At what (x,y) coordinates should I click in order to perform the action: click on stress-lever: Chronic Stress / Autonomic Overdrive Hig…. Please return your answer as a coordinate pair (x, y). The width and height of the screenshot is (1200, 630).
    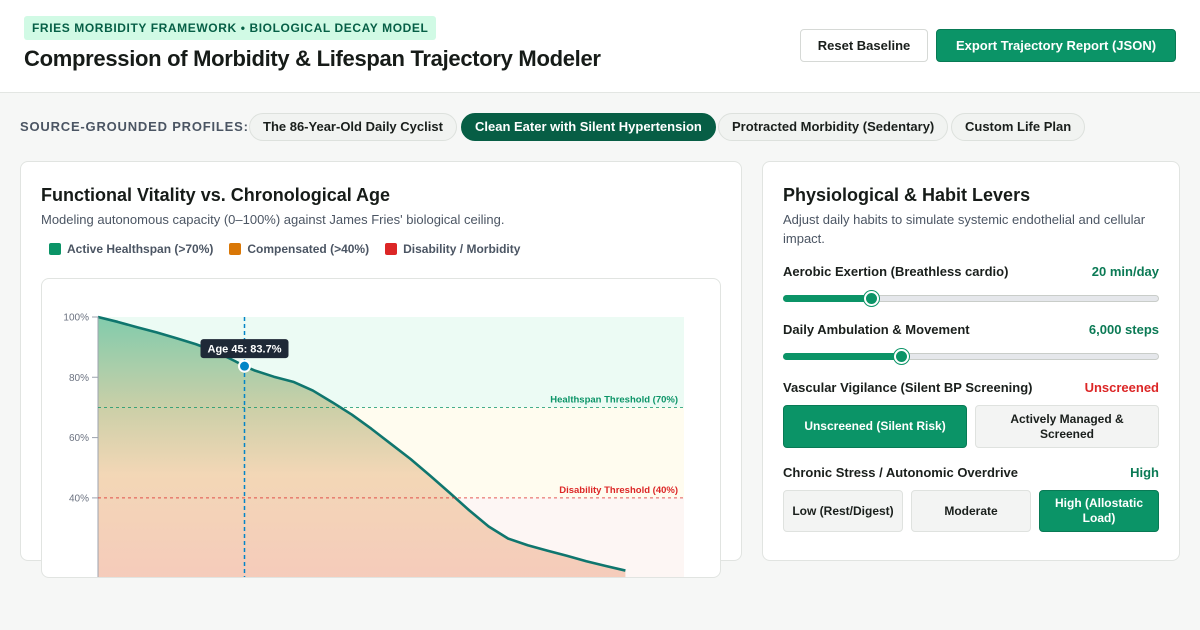
    Looking at the image, I should click on (971, 475).